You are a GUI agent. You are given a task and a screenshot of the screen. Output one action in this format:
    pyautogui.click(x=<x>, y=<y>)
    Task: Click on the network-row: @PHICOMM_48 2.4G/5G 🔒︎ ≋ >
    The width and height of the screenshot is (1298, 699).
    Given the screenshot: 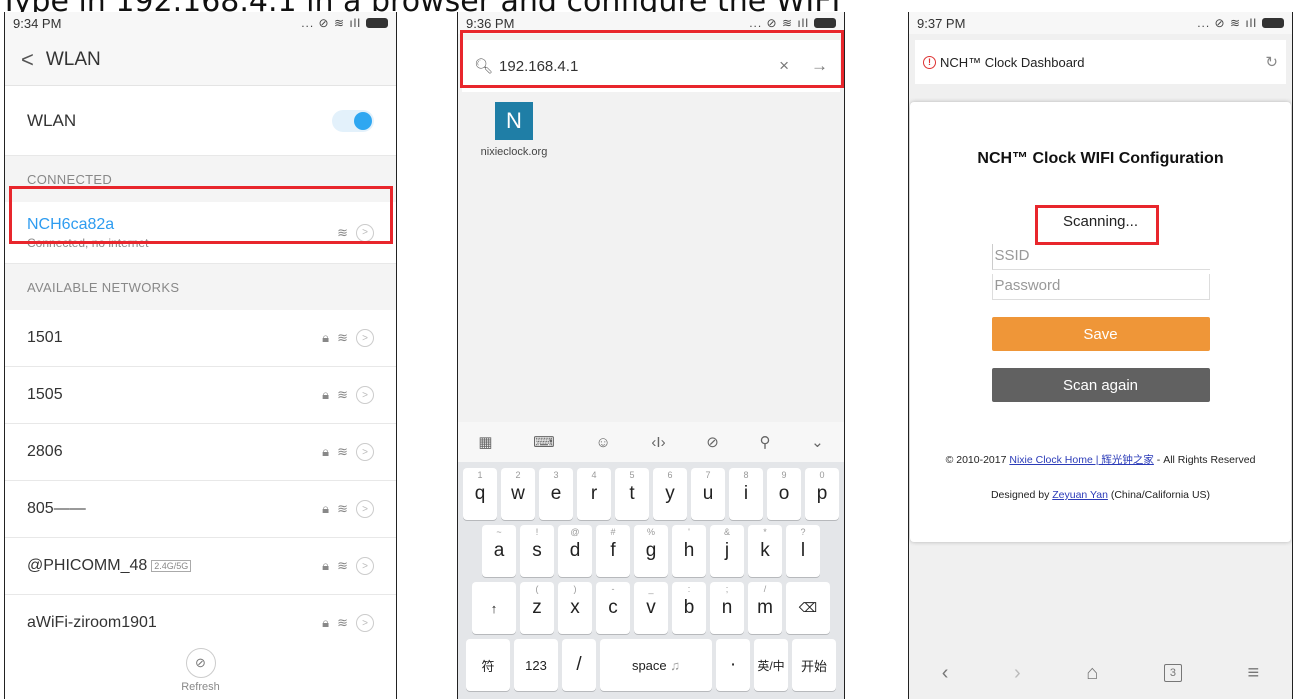 What is the action you would take?
    pyautogui.click(x=200, y=566)
    